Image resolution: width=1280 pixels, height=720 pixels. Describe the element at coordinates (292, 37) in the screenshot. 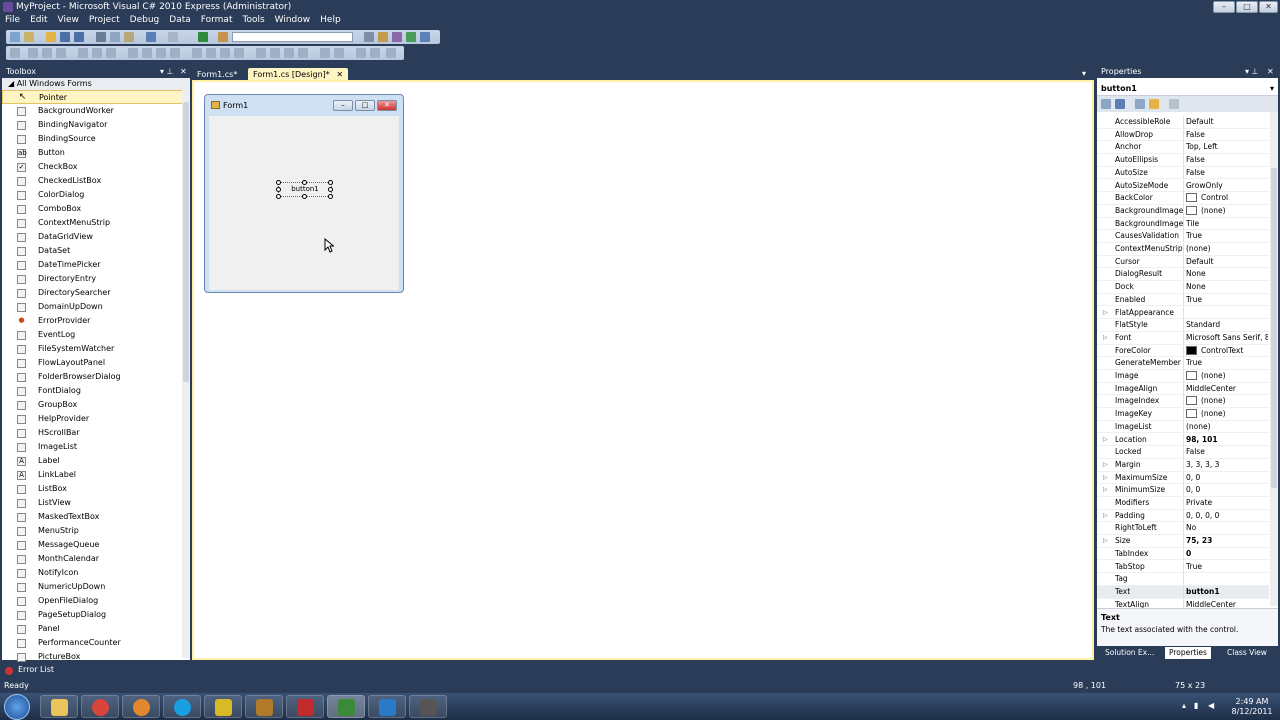

I see `find-combo-input` at that location.